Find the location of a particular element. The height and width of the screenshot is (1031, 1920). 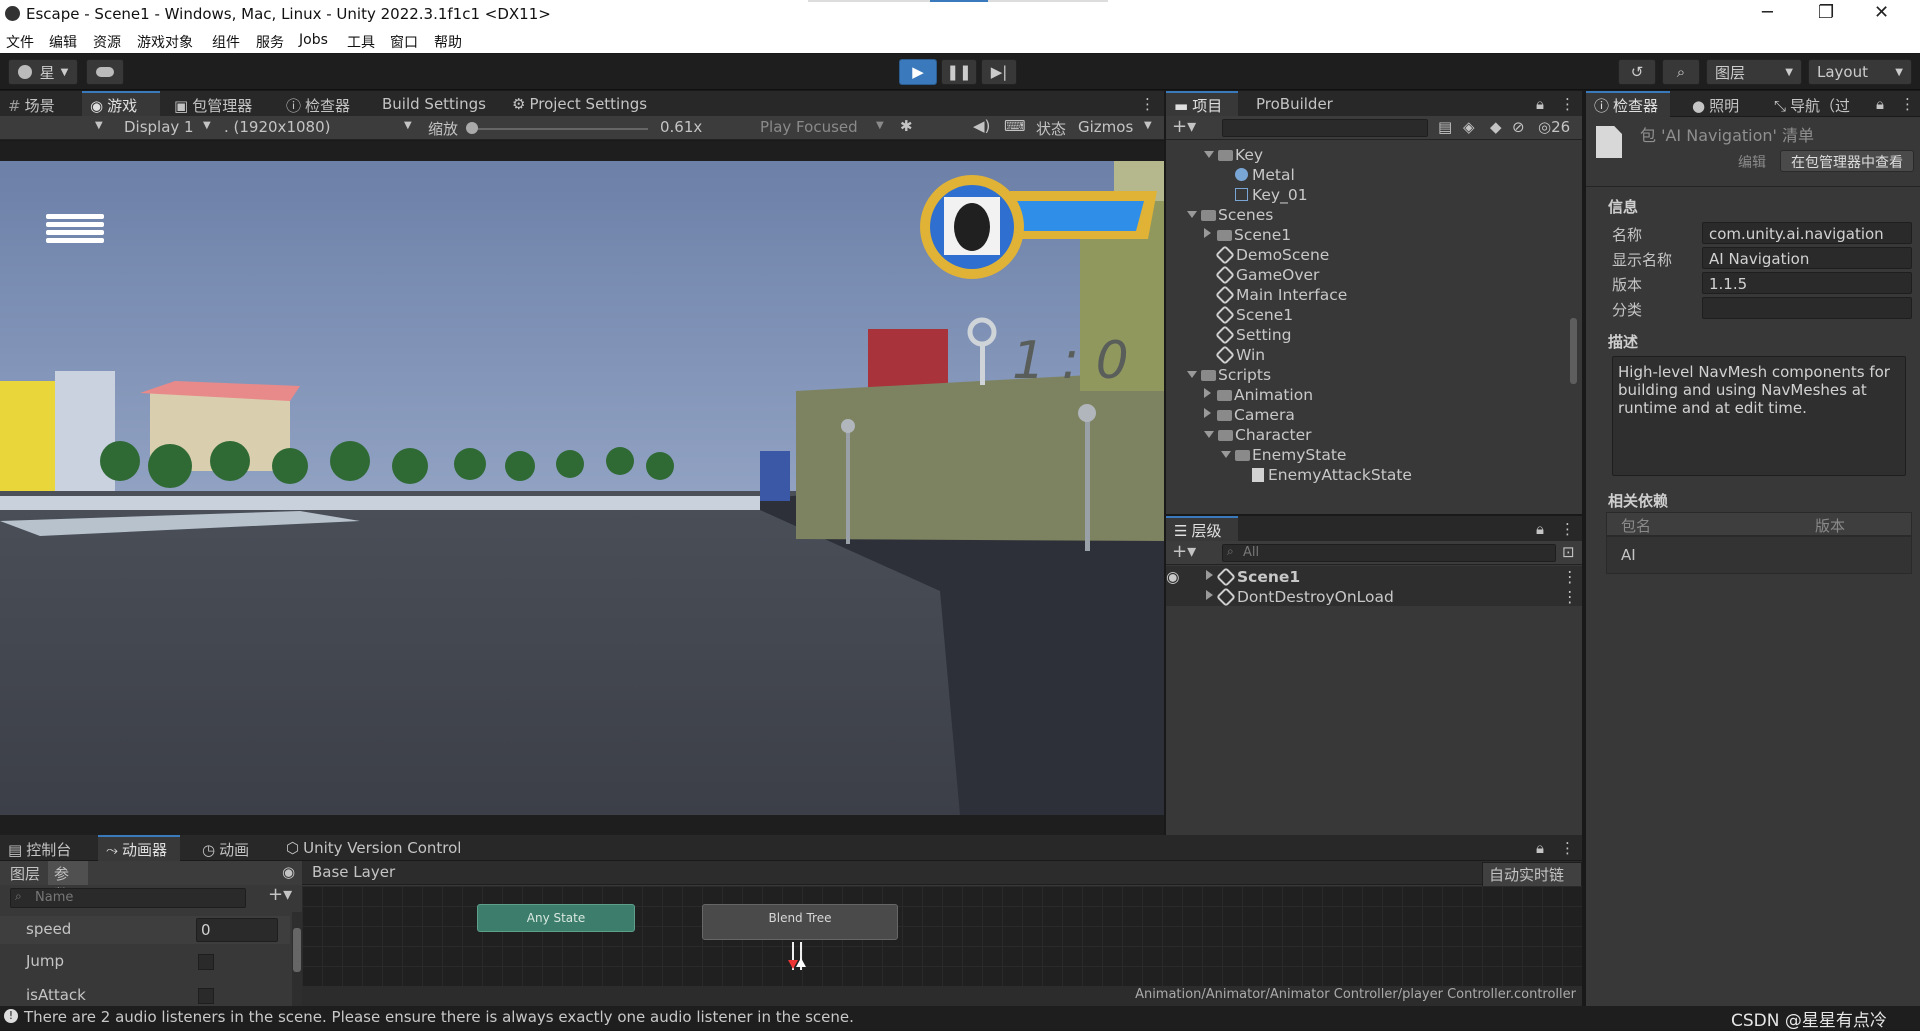

hierarchy-item-dontdestroyonload: DontDestroyOnLoad is located at coordinates (1300, 597).